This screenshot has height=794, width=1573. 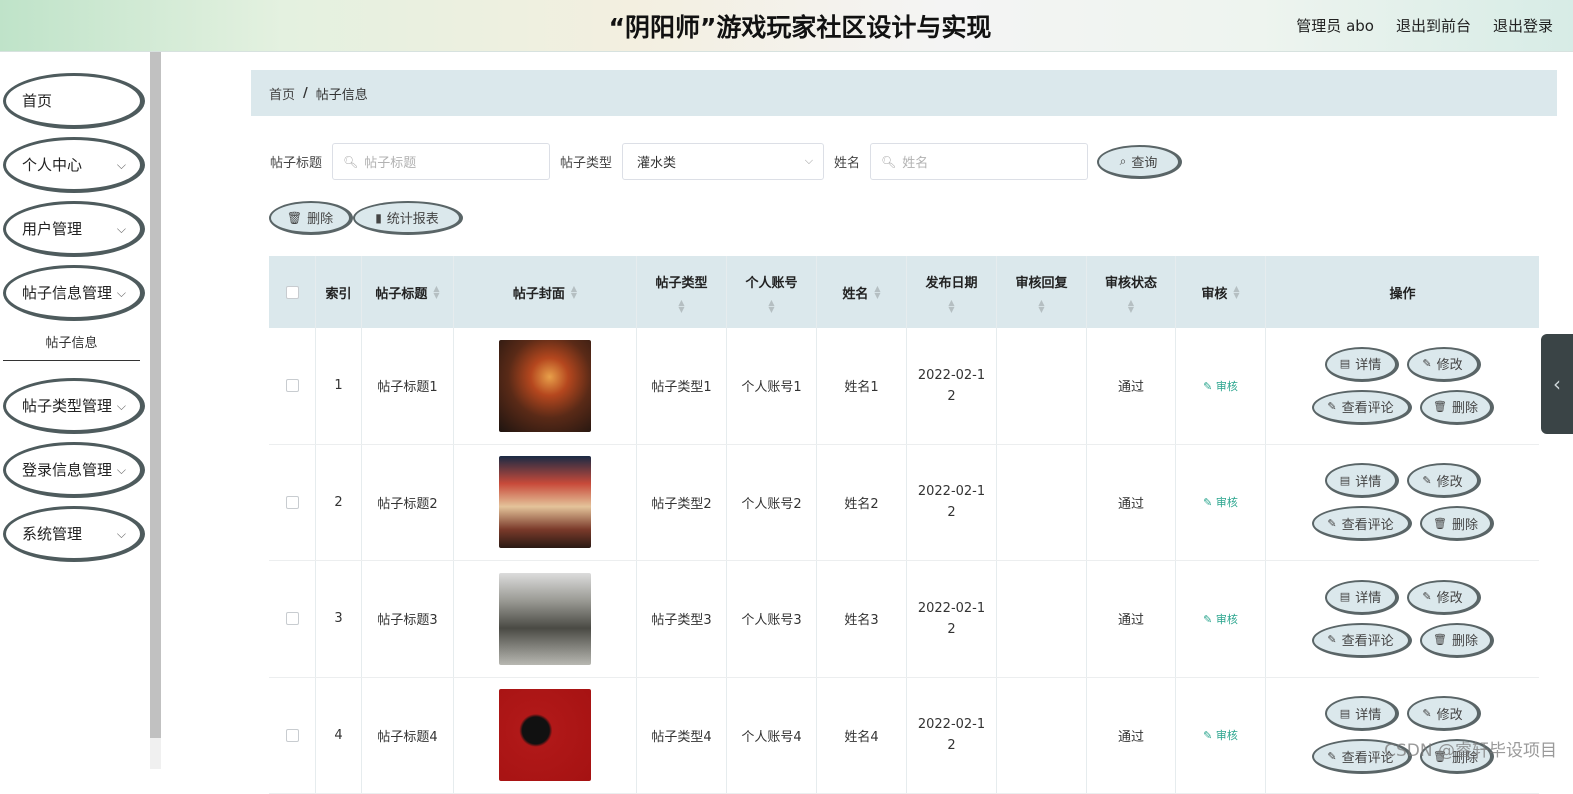 I want to click on header-select-all, so click(x=292, y=292).